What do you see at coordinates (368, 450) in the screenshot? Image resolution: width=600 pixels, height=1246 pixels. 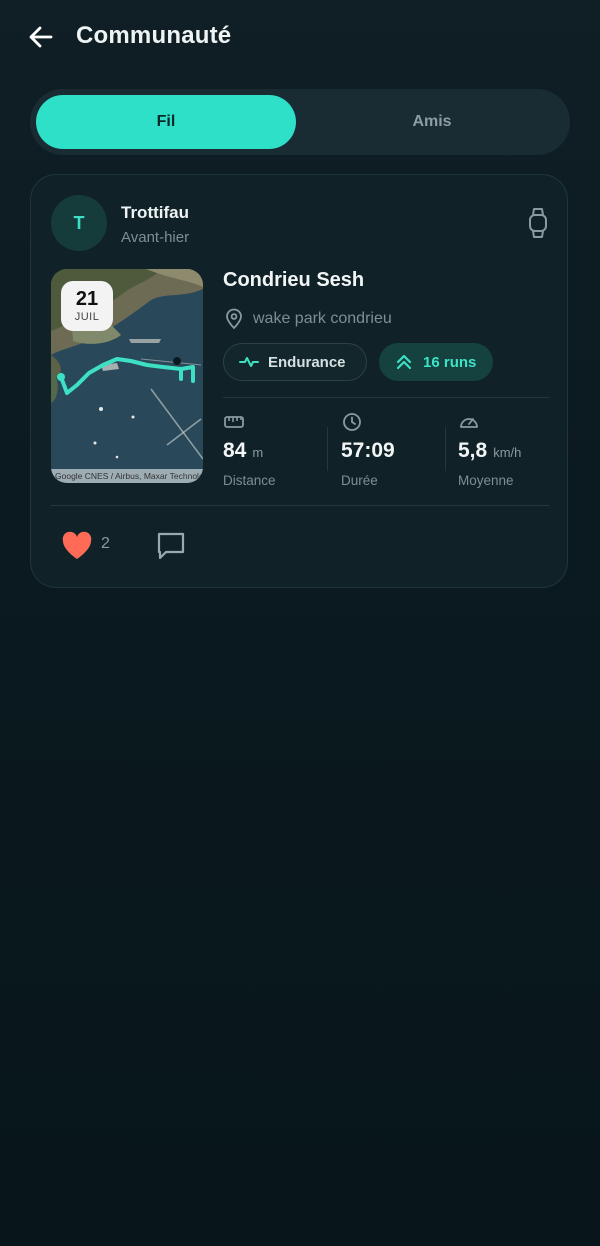 I see `duration-value: 57:09` at bounding box center [368, 450].